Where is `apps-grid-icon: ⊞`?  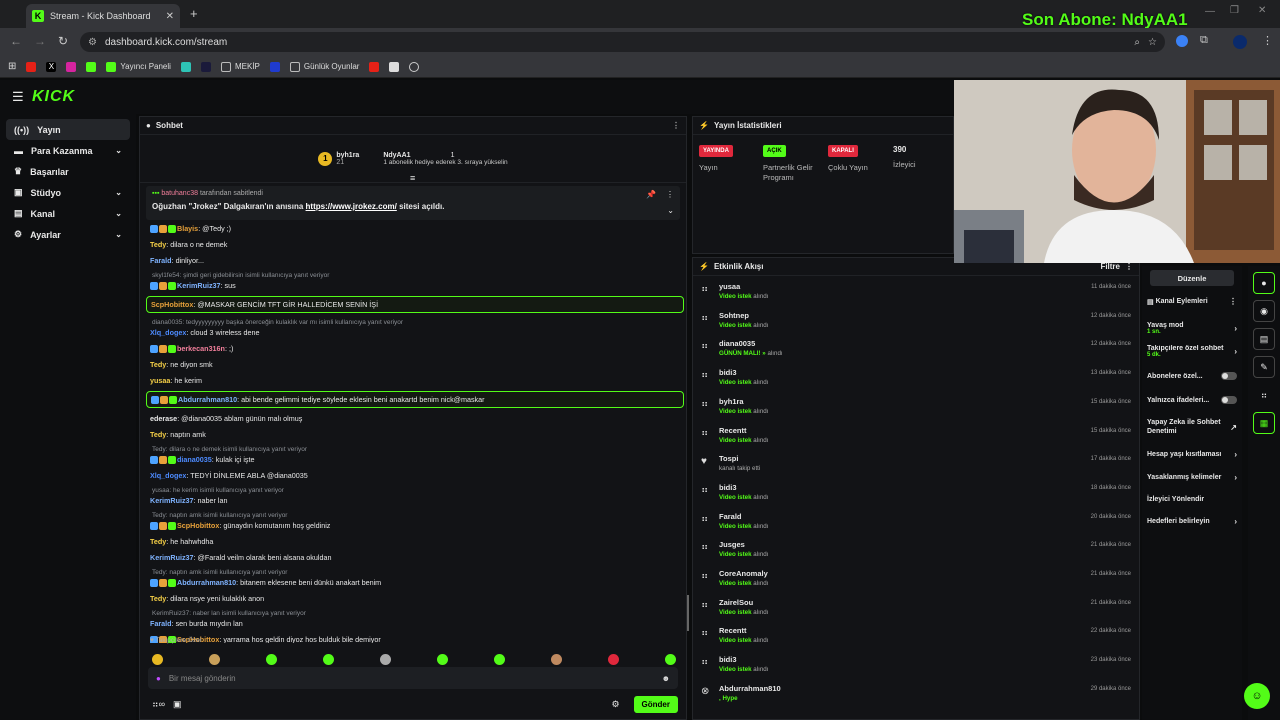
apps-grid-icon: ⊞ is located at coordinates (12, 66).